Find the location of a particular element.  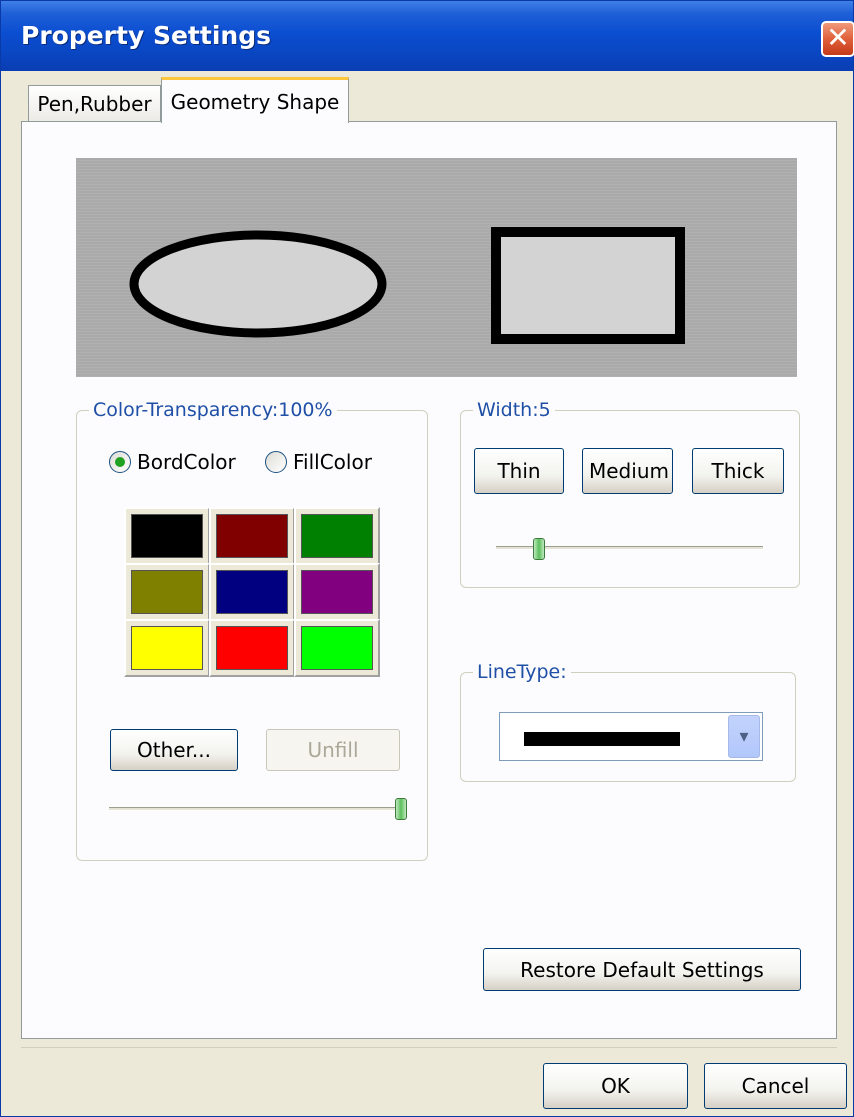

color-swatch-black is located at coordinates (167, 536).